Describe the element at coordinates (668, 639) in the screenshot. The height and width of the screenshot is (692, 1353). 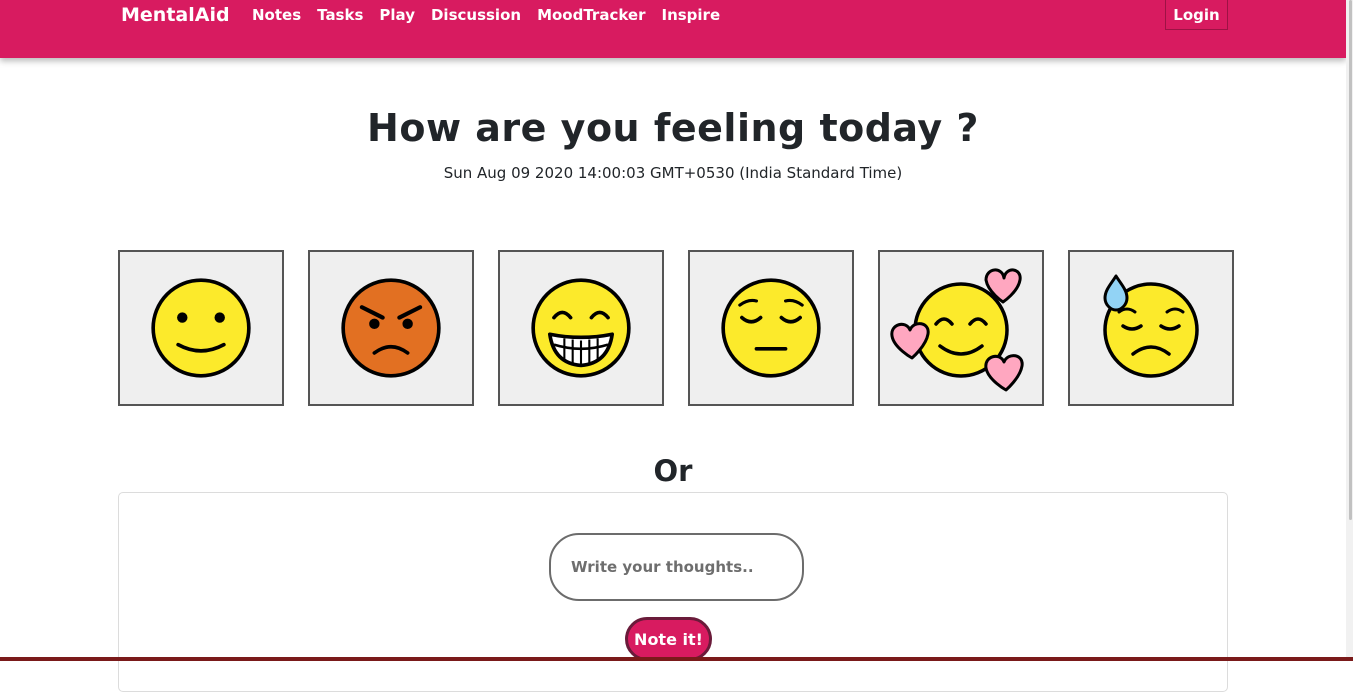
I see `note-it-button: Note it!` at that location.